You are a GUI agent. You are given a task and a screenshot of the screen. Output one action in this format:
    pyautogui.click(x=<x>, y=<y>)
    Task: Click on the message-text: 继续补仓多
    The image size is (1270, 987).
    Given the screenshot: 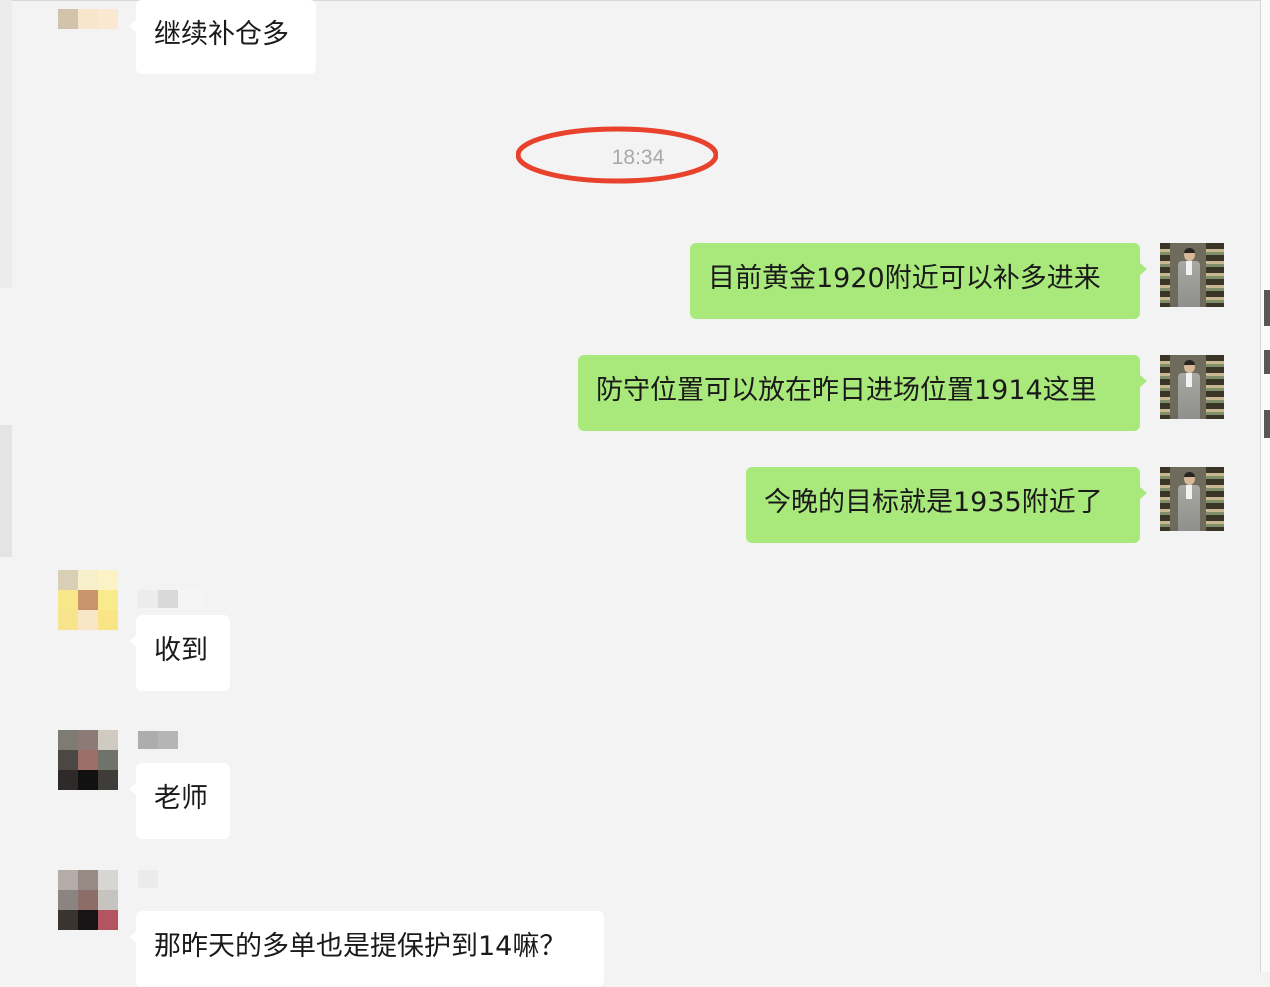 What is the action you would take?
    pyautogui.click(x=221, y=34)
    